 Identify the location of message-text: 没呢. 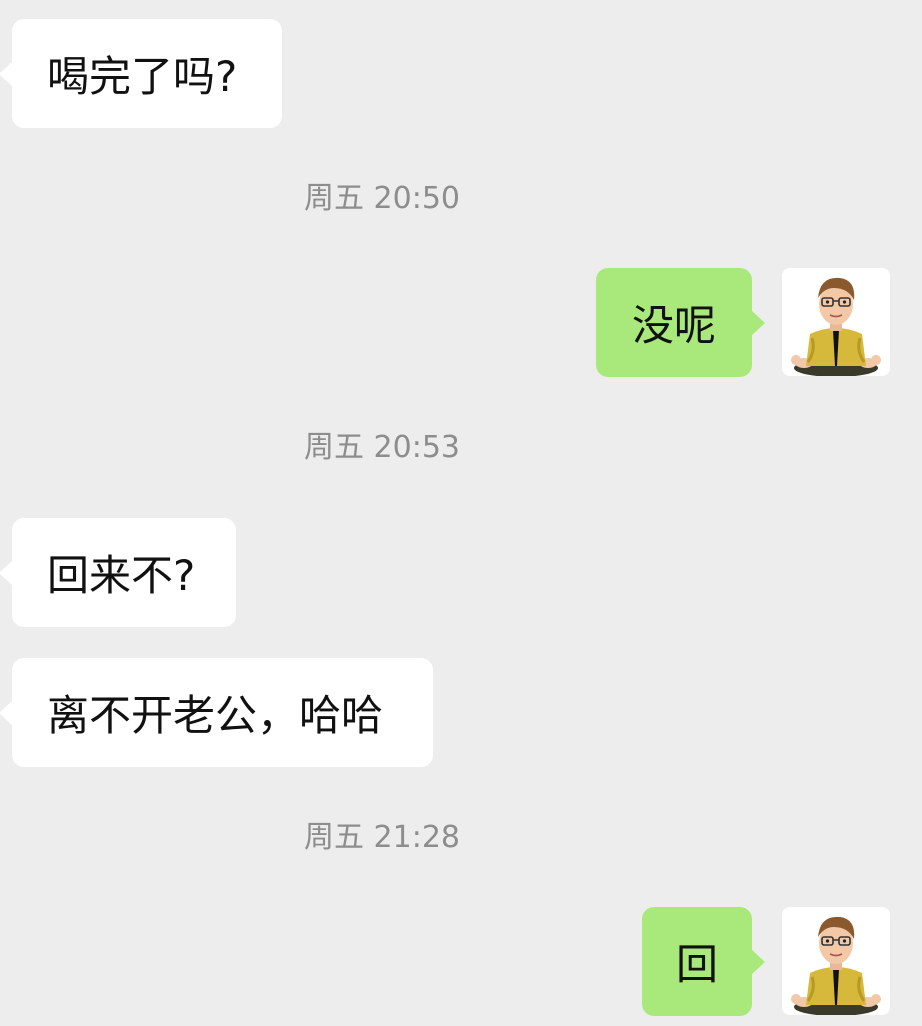
(673, 325).